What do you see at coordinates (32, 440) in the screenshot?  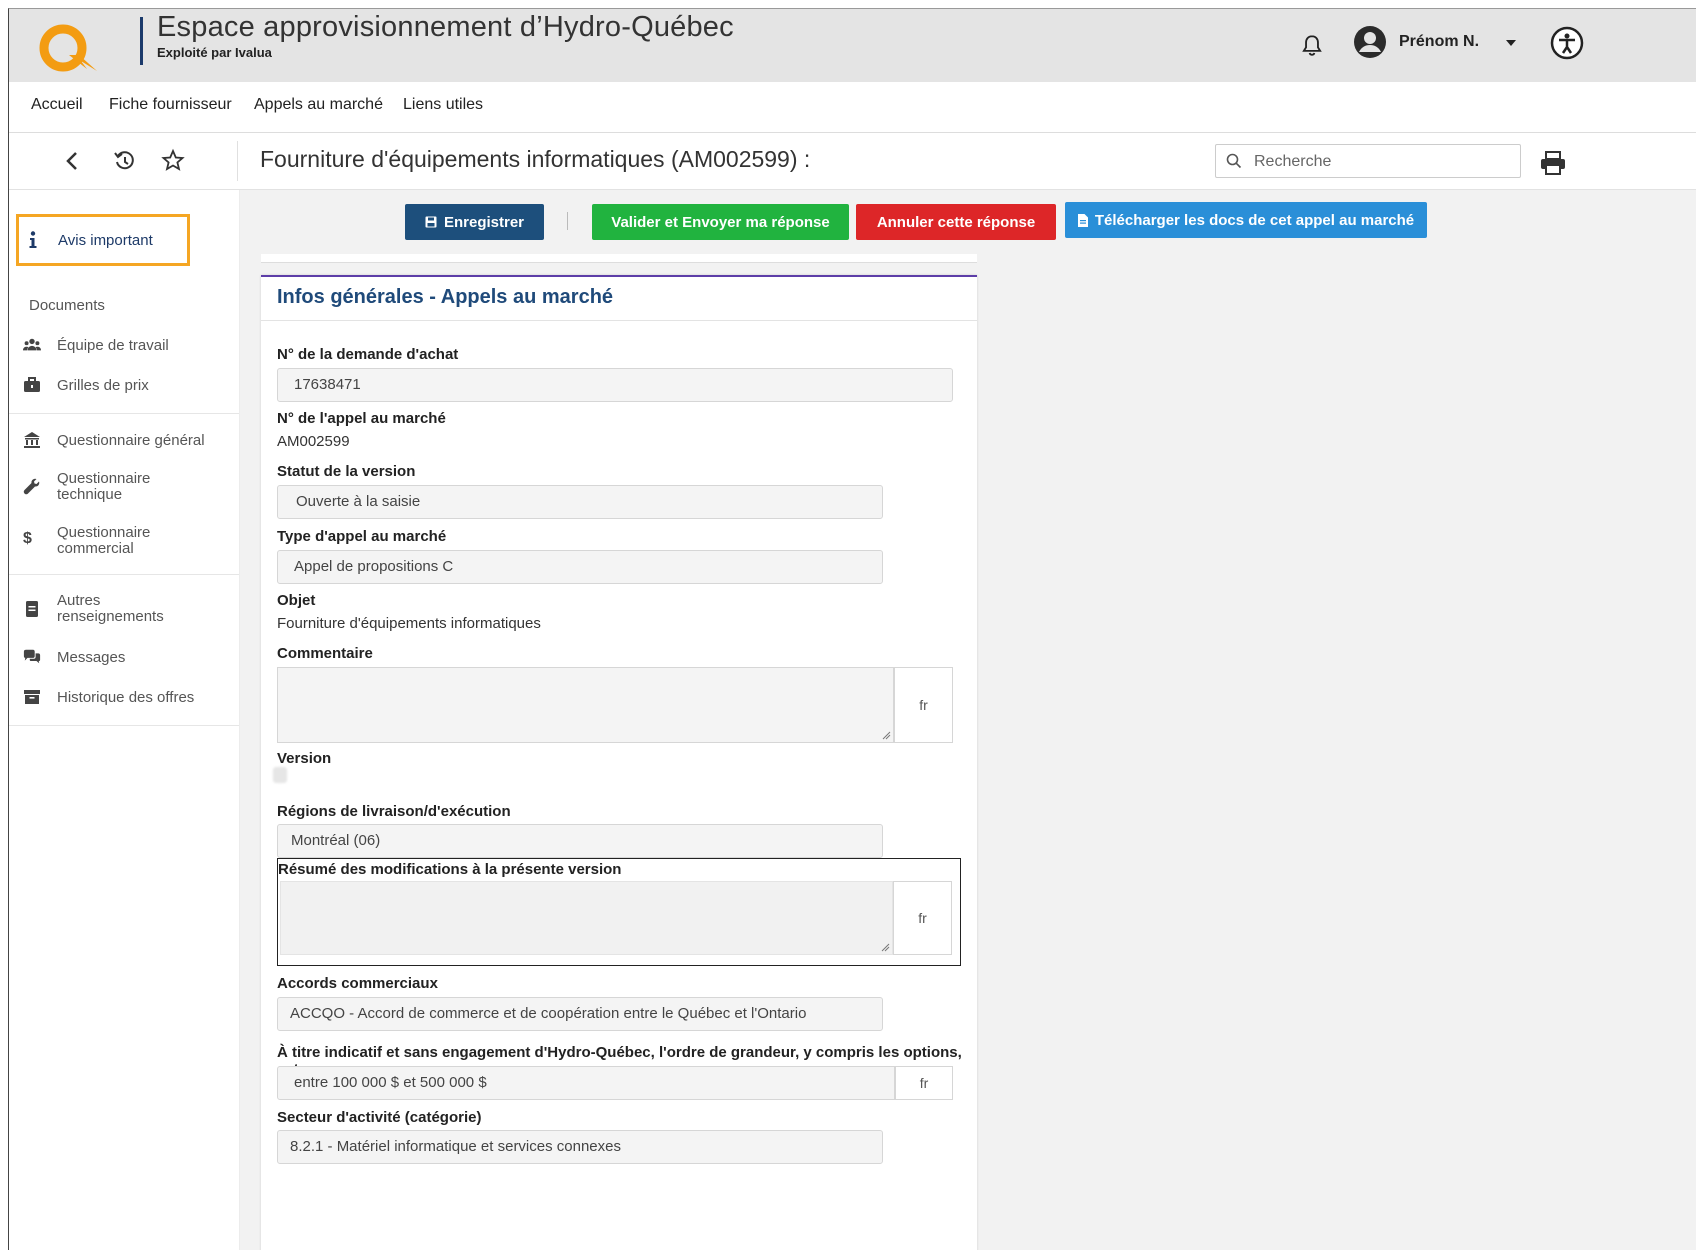 I see `bank-icon` at bounding box center [32, 440].